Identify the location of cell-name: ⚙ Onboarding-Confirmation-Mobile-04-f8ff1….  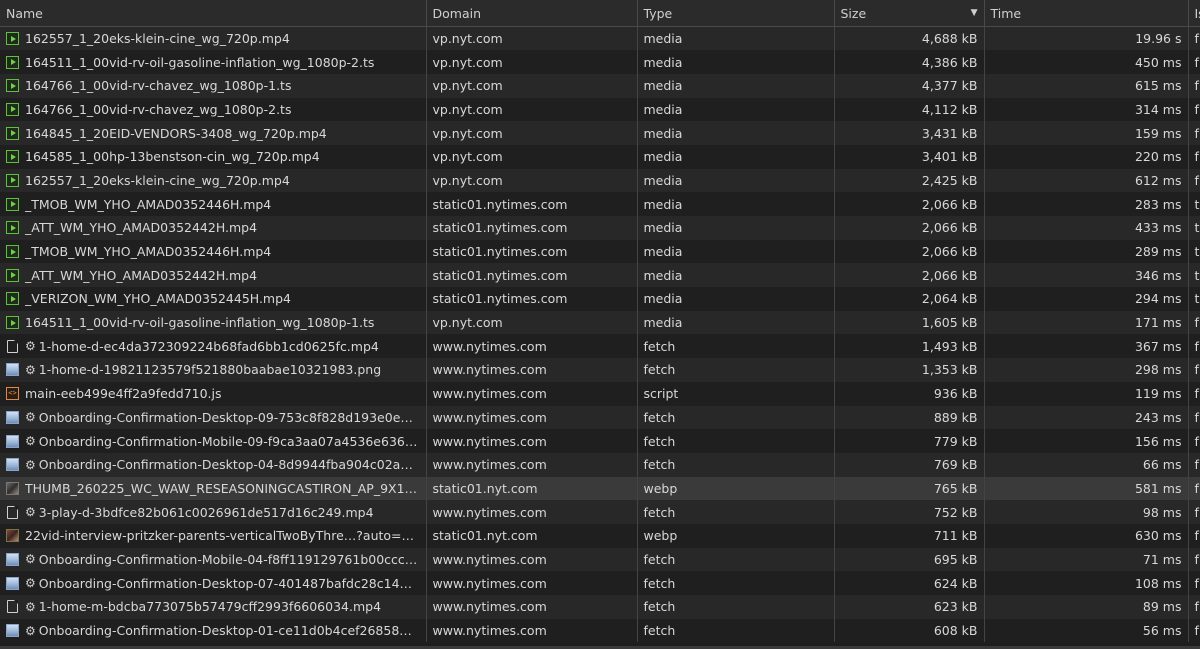
(213, 559).